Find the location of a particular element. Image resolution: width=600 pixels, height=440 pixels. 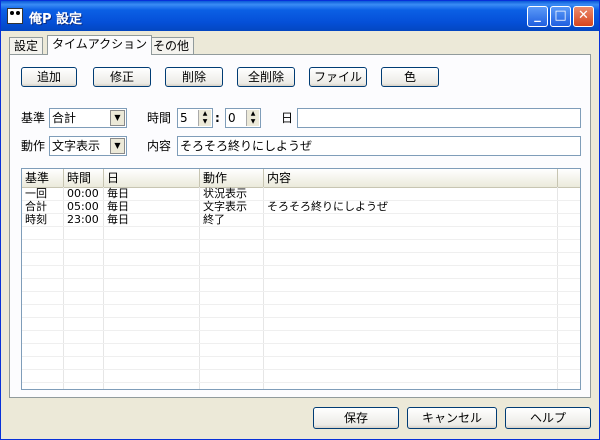

table-row: 一回 00:00 毎日 状況表示 is located at coordinates (301, 193).